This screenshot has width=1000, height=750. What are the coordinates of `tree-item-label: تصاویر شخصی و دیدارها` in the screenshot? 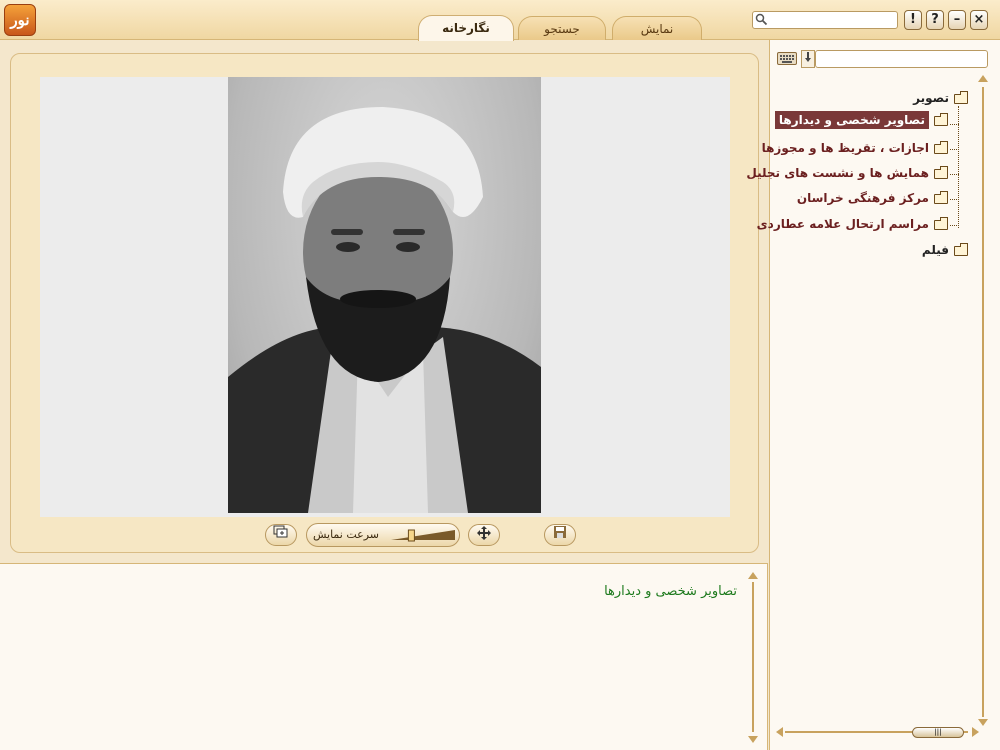 It's located at (851, 120).